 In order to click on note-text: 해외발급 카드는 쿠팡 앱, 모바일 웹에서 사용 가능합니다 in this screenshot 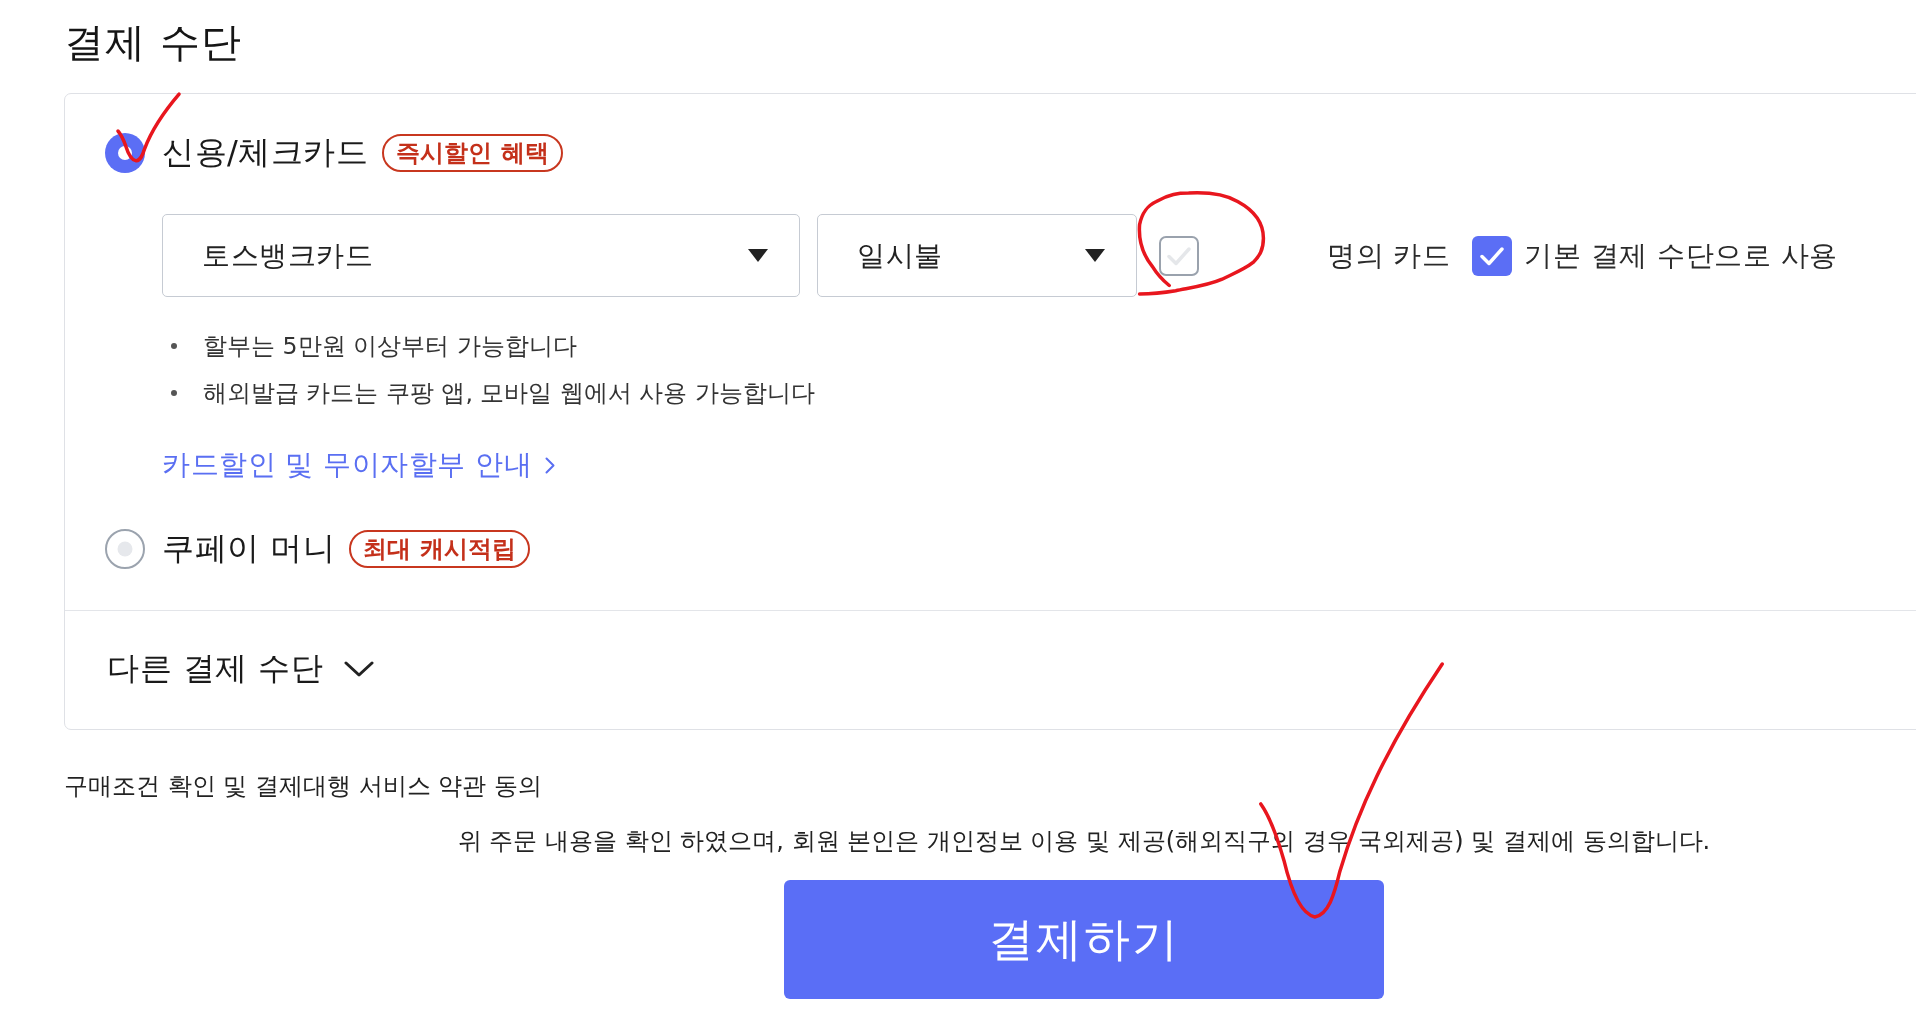, I will do `click(509, 393)`.